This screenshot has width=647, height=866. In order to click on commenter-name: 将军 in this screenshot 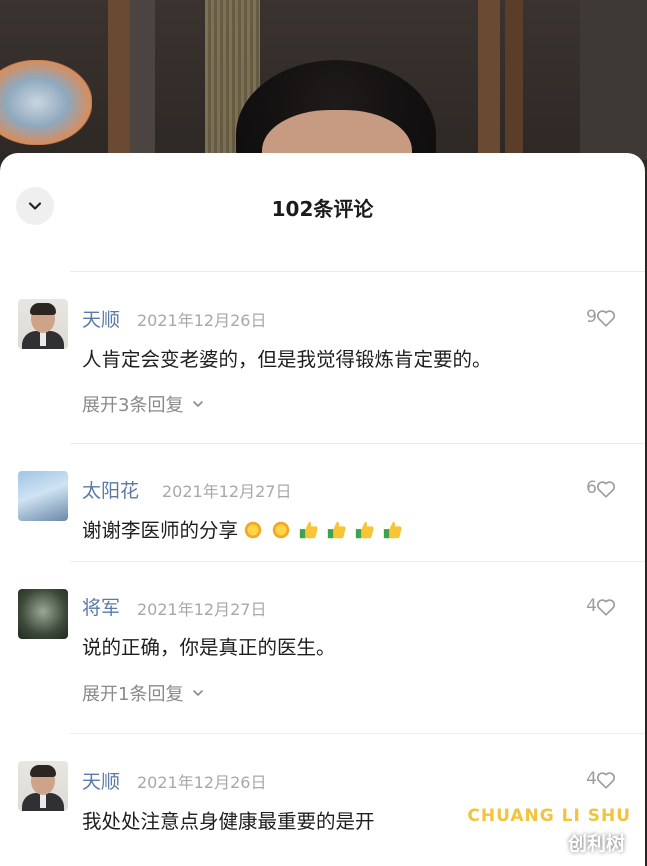, I will do `click(101, 606)`.